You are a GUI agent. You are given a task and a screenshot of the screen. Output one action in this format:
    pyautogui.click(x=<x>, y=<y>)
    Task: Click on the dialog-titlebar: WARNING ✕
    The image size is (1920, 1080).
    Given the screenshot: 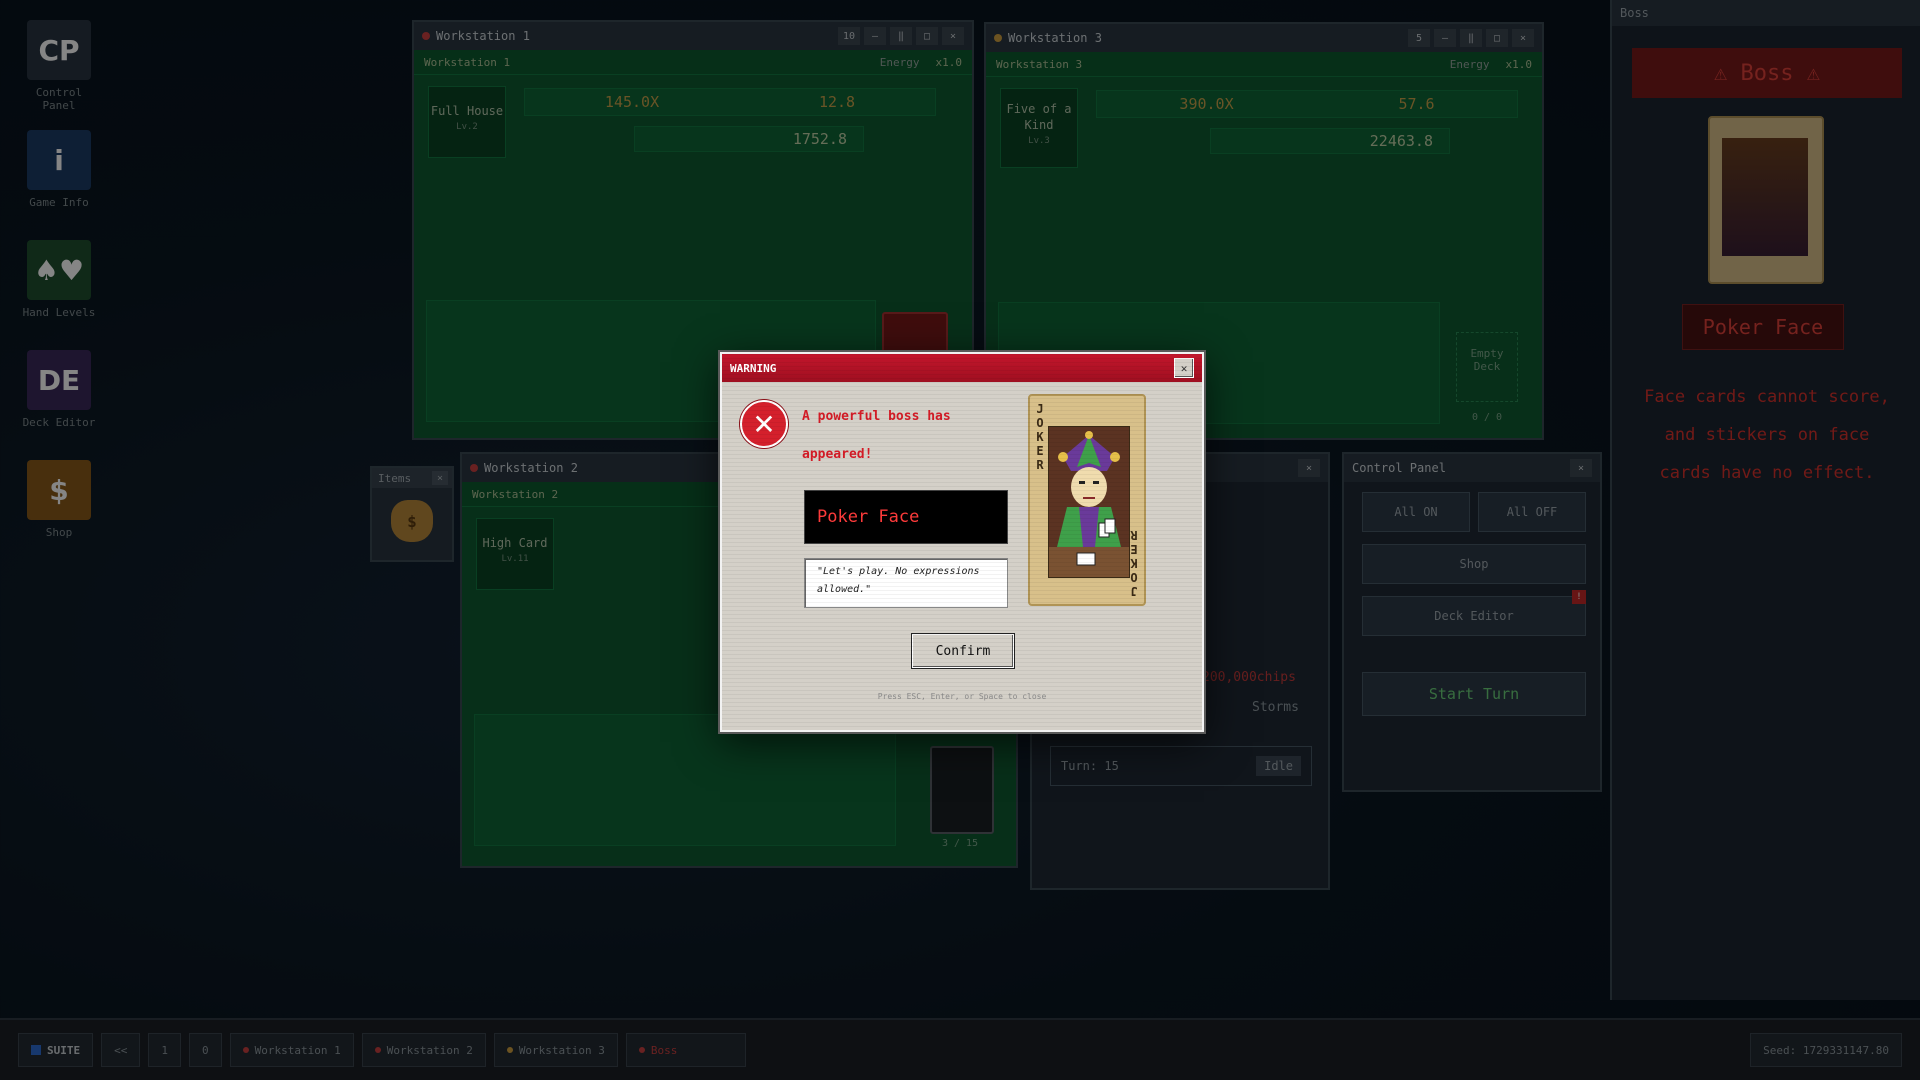 What is the action you would take?
    pyautogui.click(x=962, y=368)
    